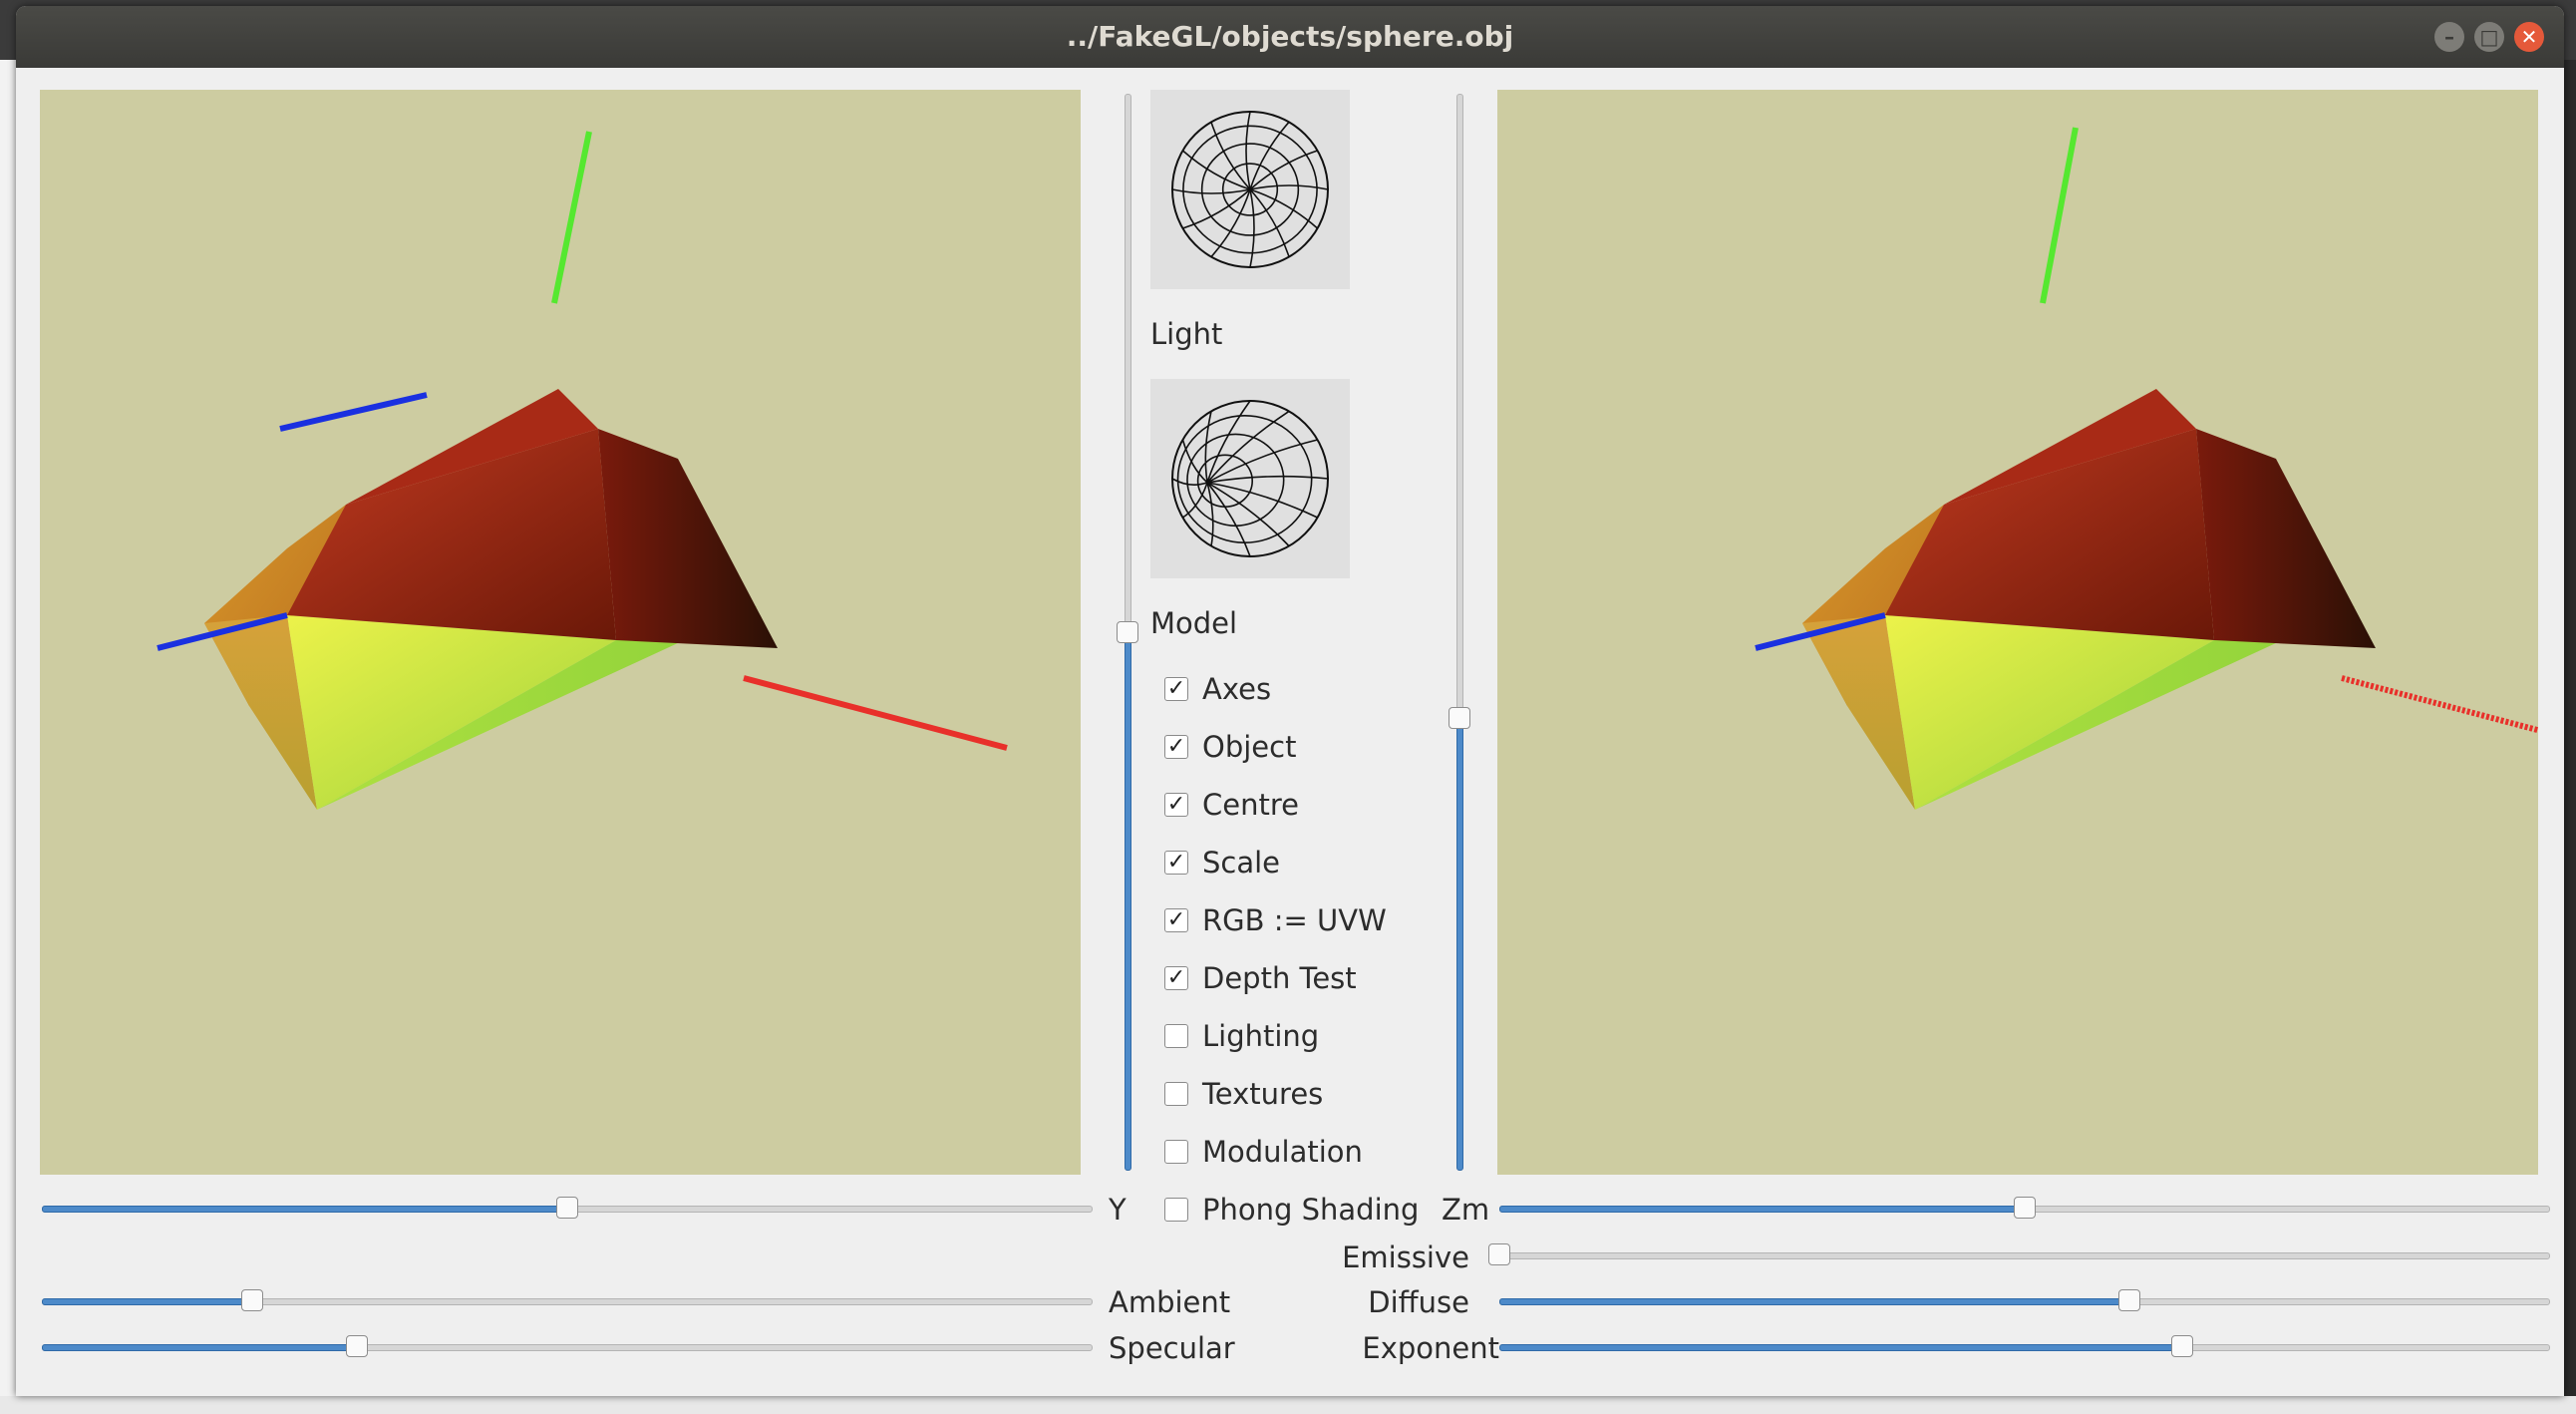  What do you see at coordinates (1186, 334) in the screenshot?
I see `light-label: Light` at bounding box center [1186, 334].